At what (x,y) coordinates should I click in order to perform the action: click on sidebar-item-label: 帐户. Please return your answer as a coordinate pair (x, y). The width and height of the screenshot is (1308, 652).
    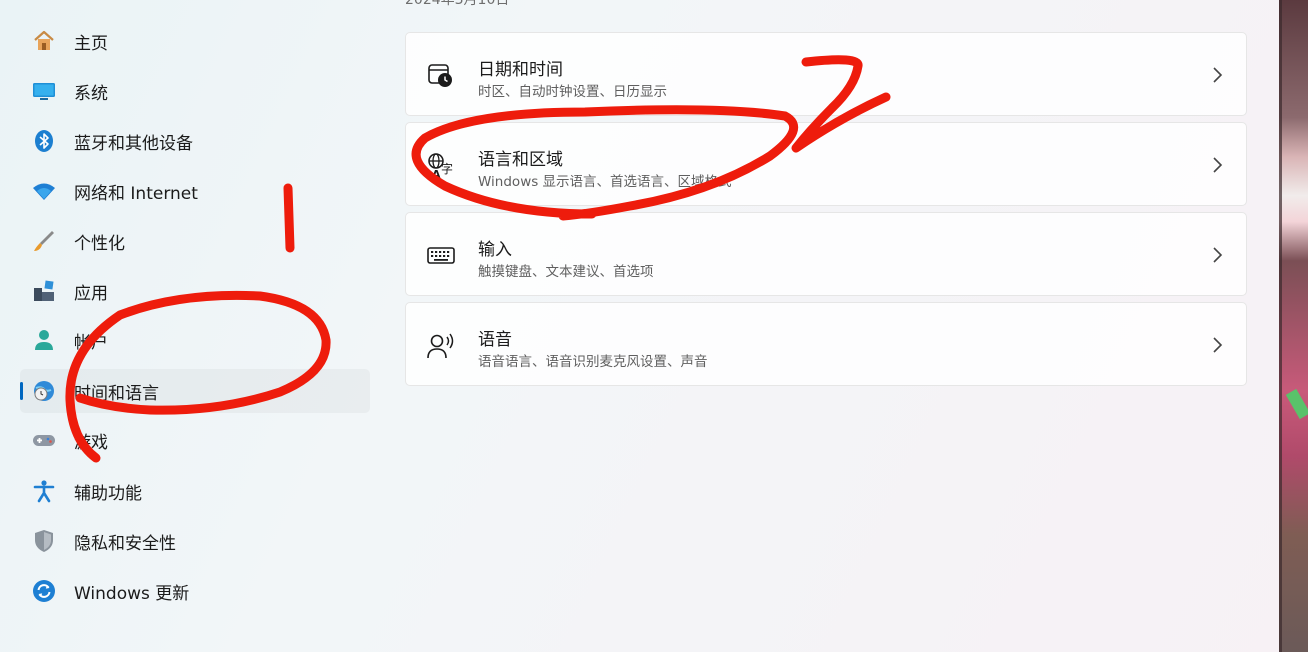
    Looking at the image, I should click on (91, 342).